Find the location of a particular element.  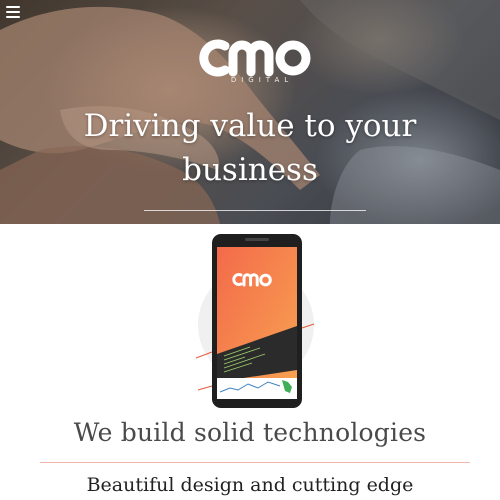

phone-illustration is located at coordinates (255, 321).